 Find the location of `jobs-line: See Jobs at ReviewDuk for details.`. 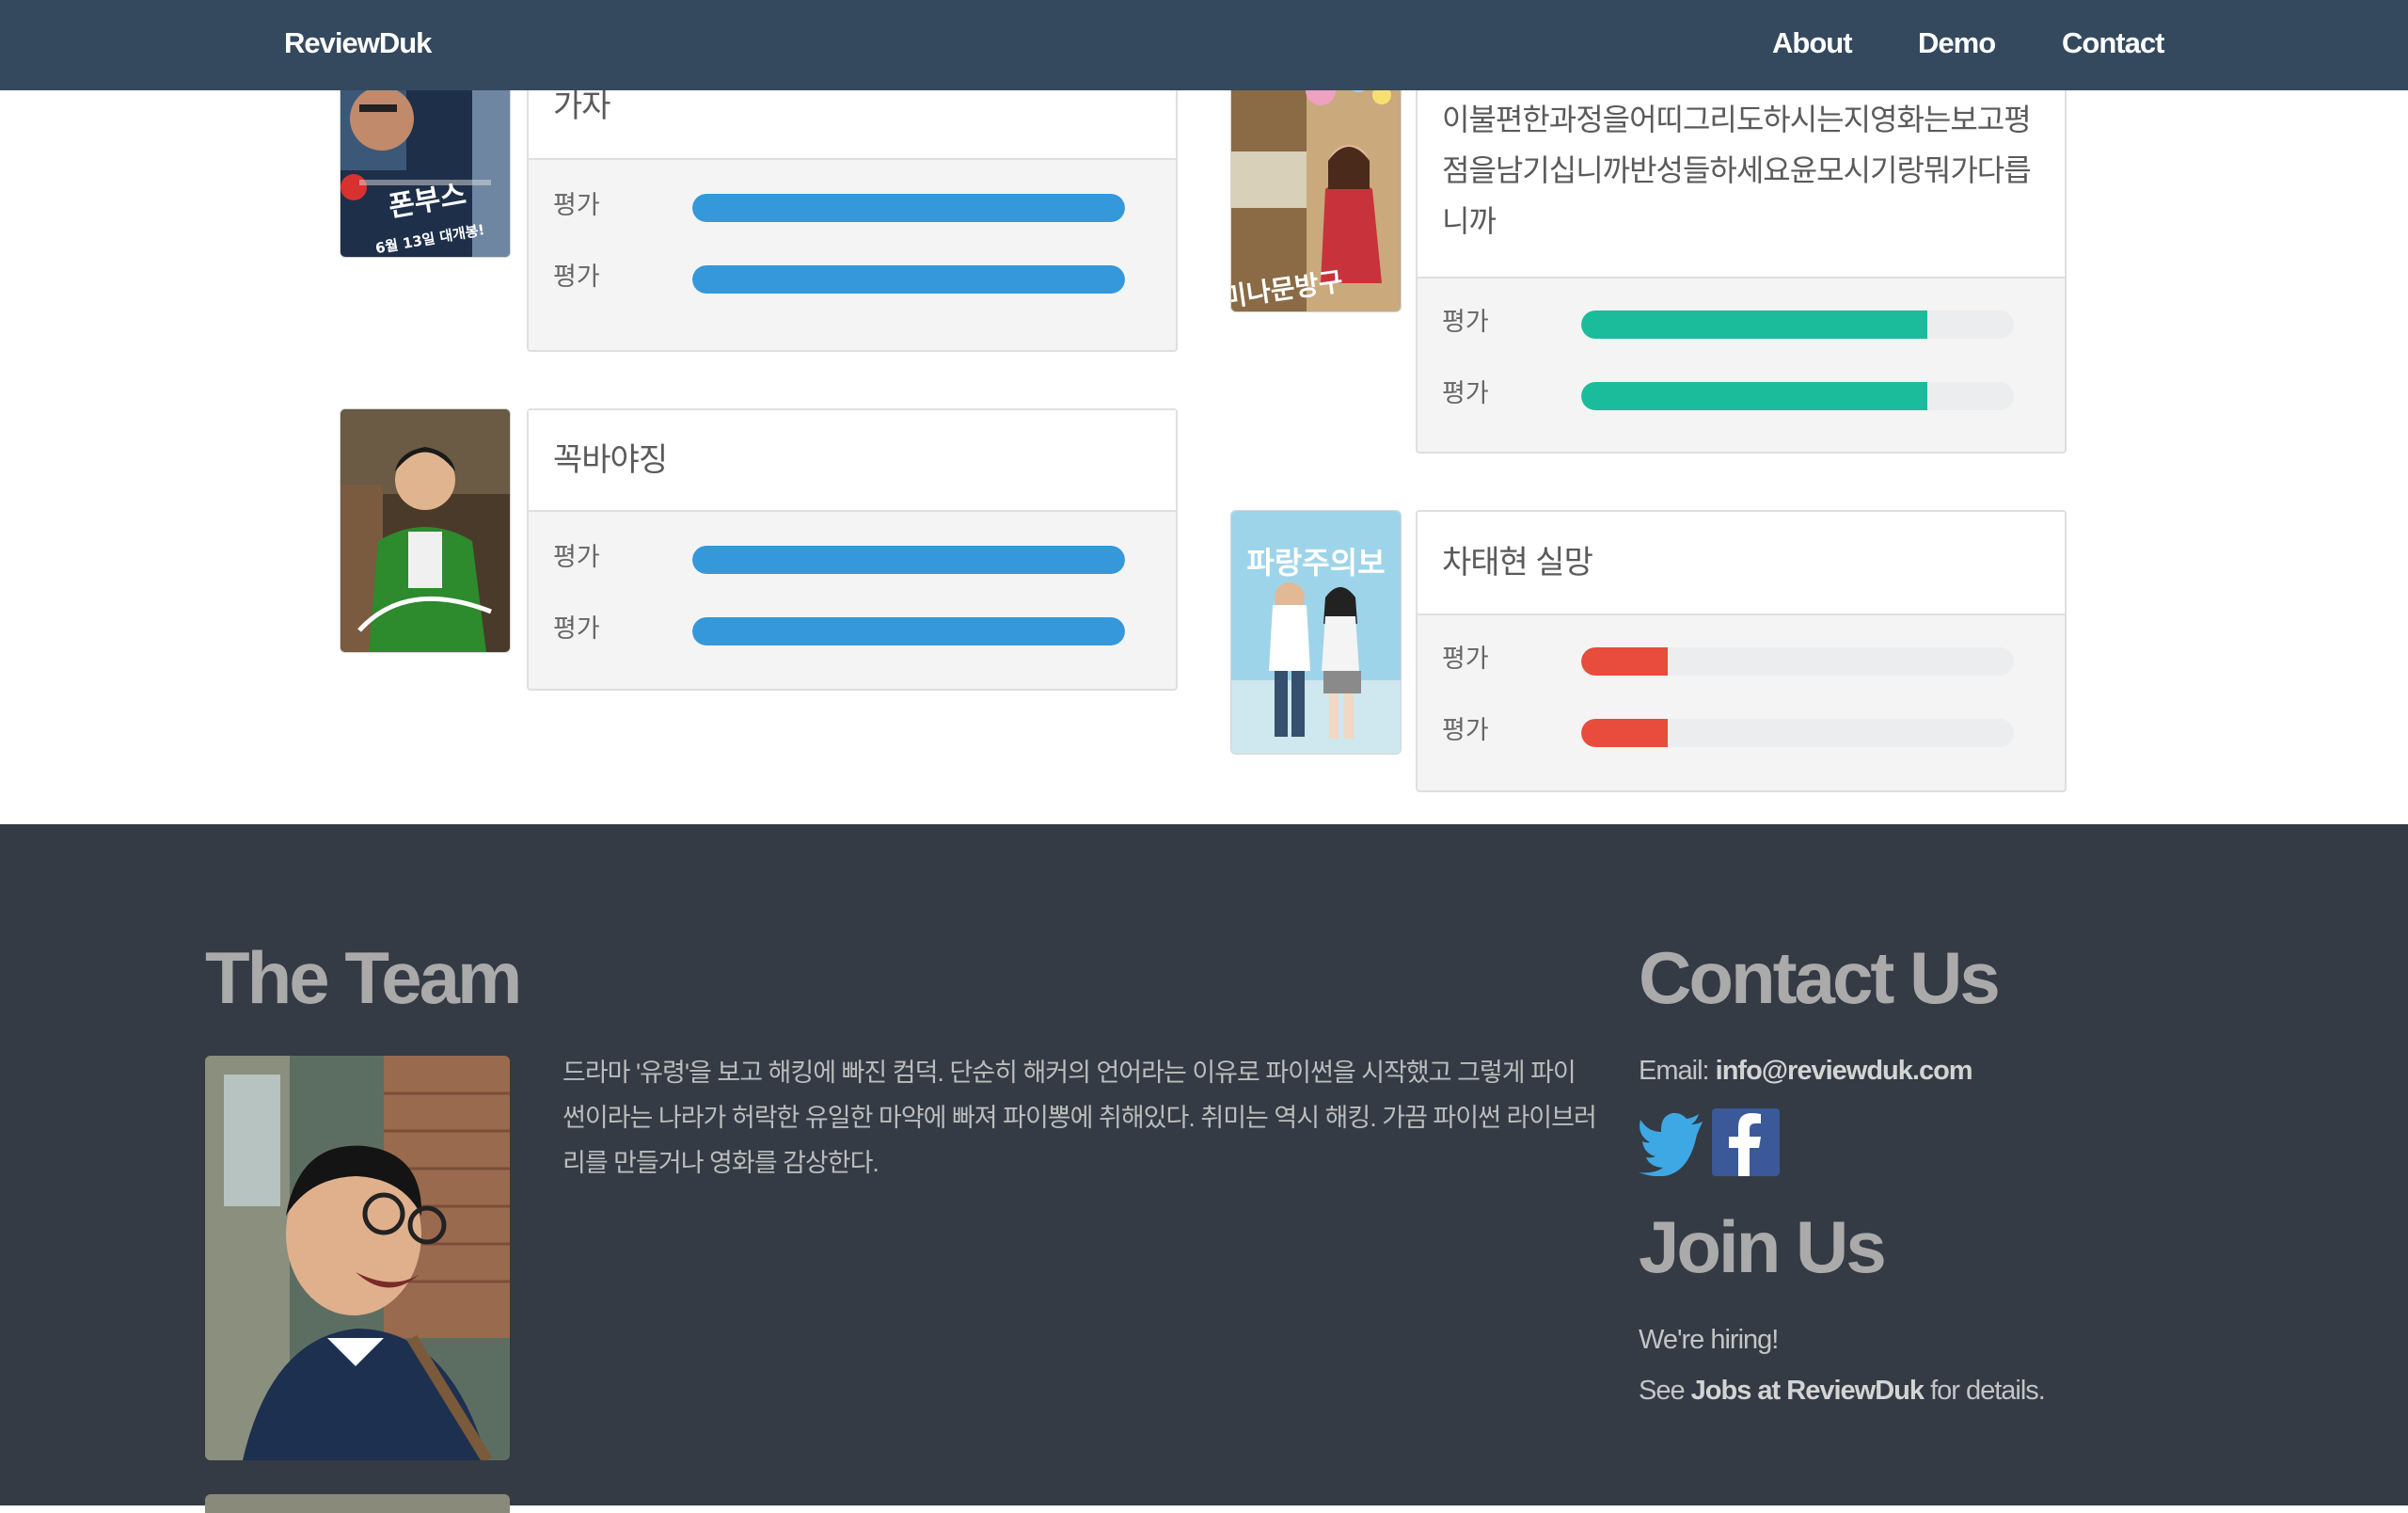

jobs-line: See Jobs at ReviewDuk for details. is located at coordinates (1843, 1390).